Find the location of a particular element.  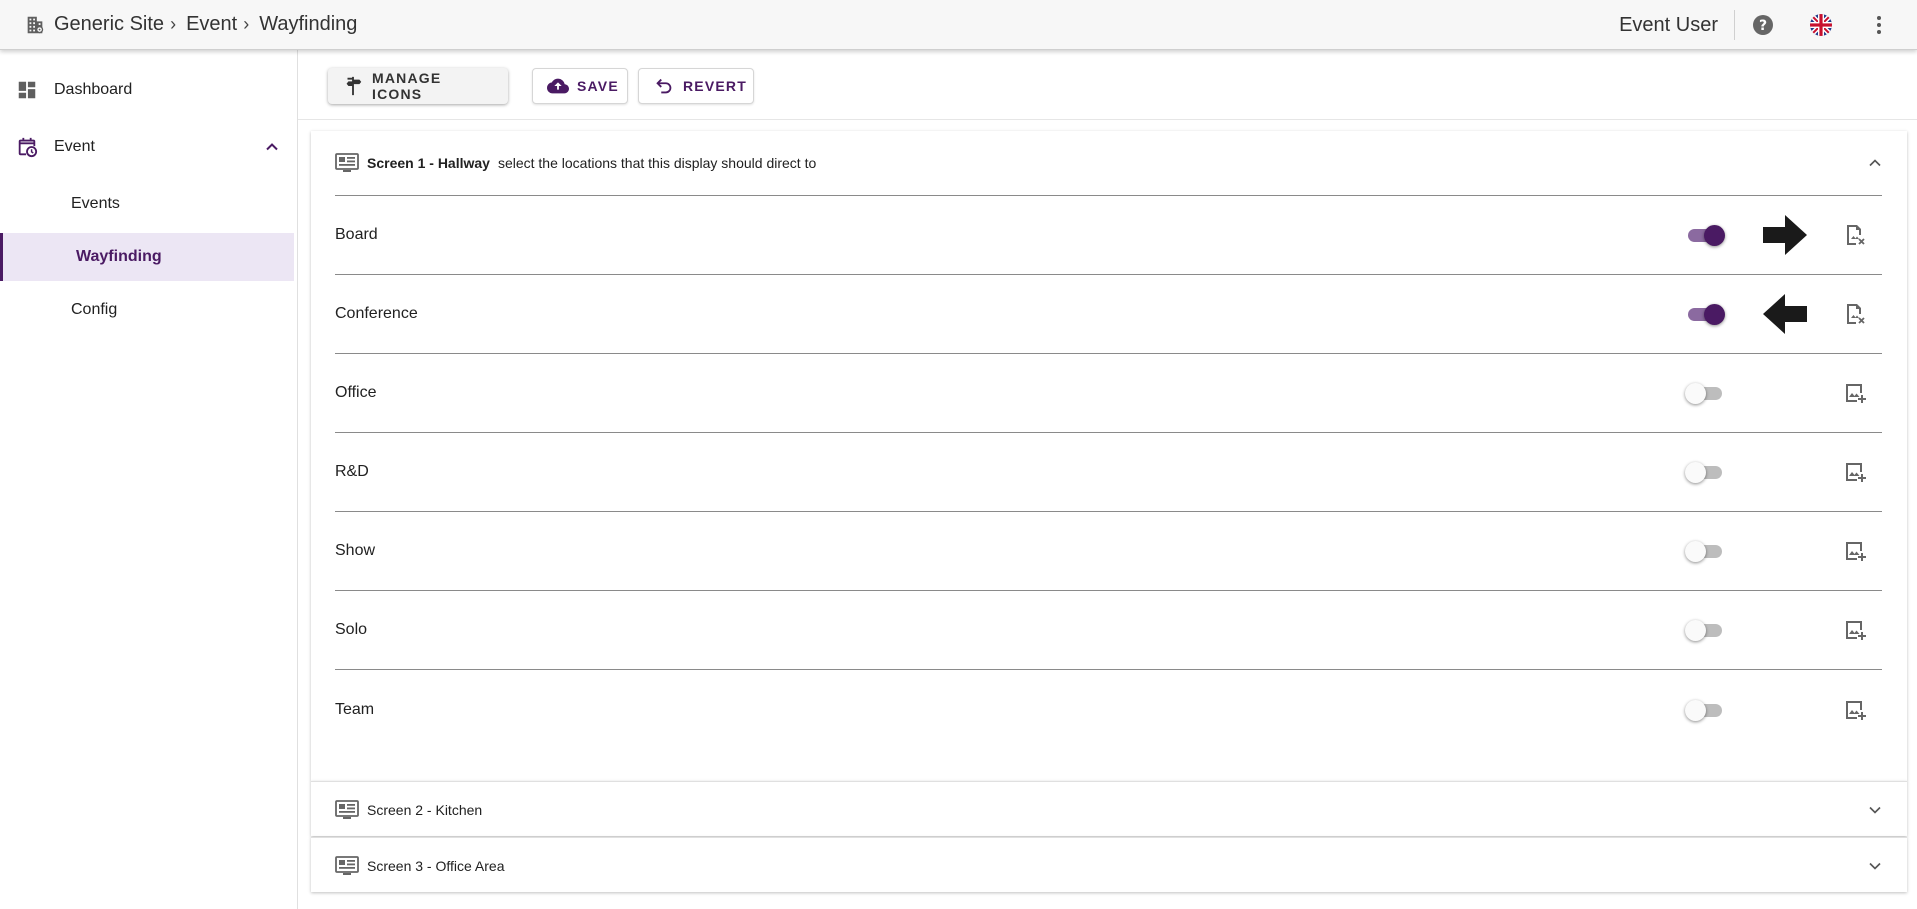

left-arrow-icon is located at coordinates (1785, 314).